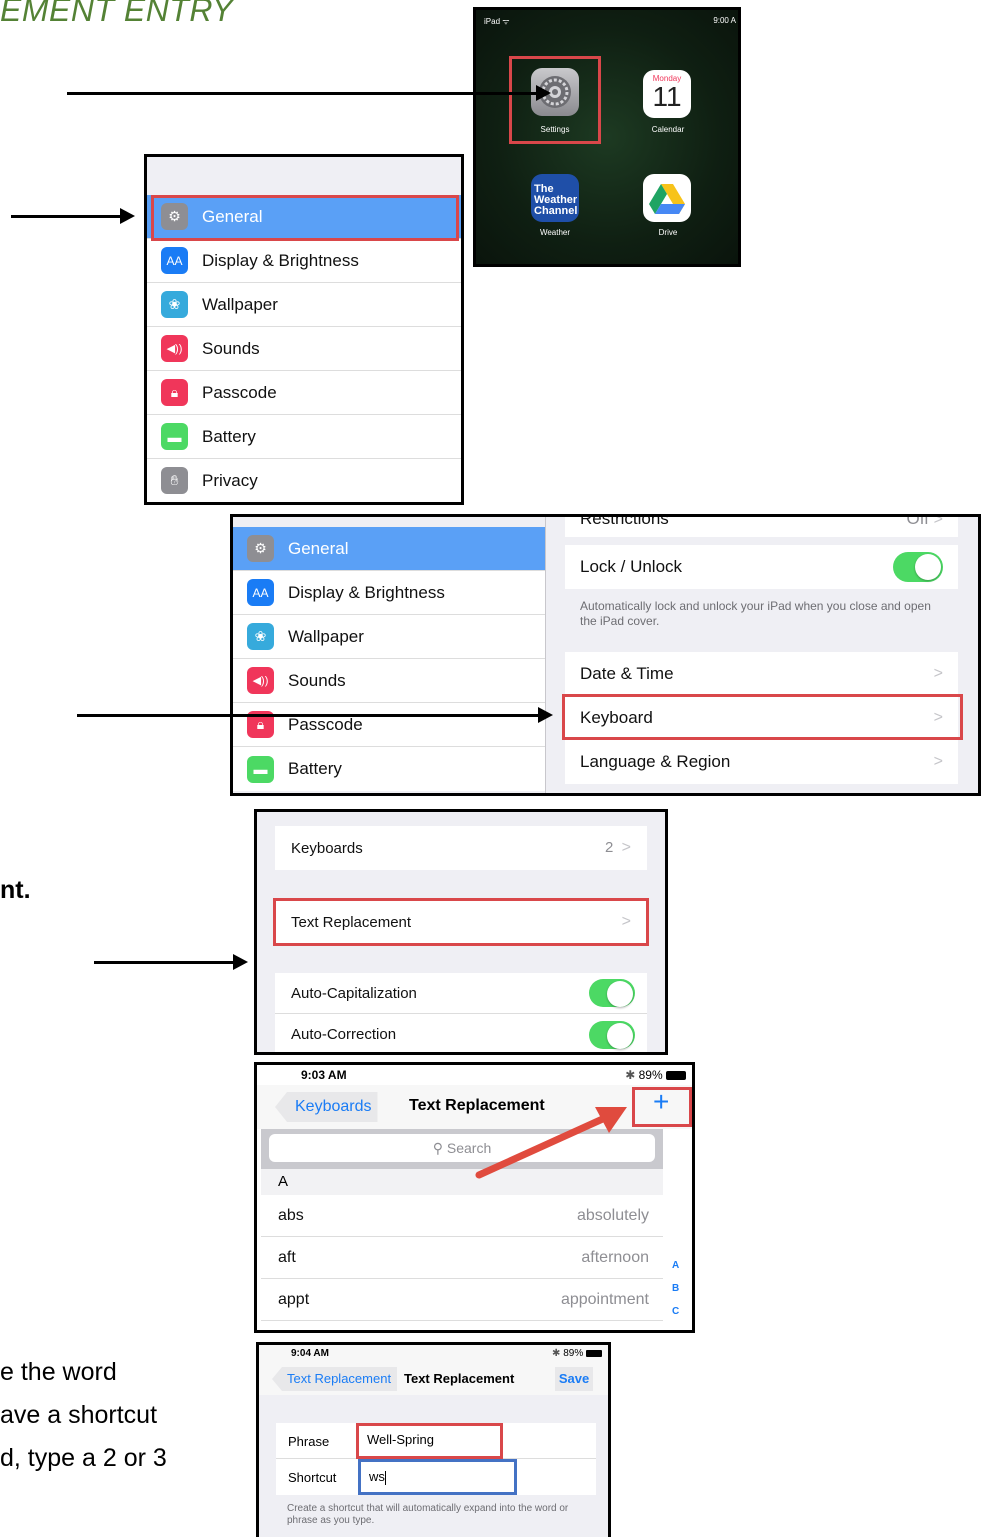 The image size is (987, 1537). Describe the element at coordinates (309, 1441) in the screenshot. I see `phrase-label: Phrase` at that location.